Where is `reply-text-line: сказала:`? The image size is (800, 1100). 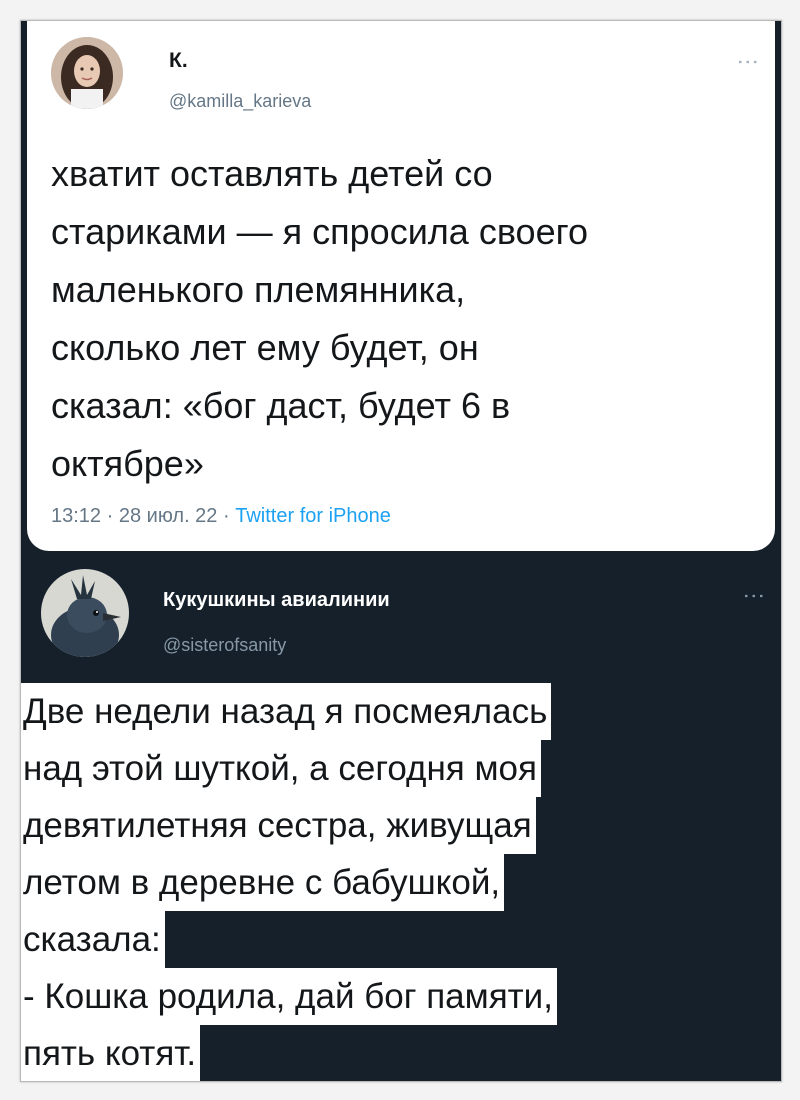
reply-text-line: сказала: is located at coordinates (93, 939).